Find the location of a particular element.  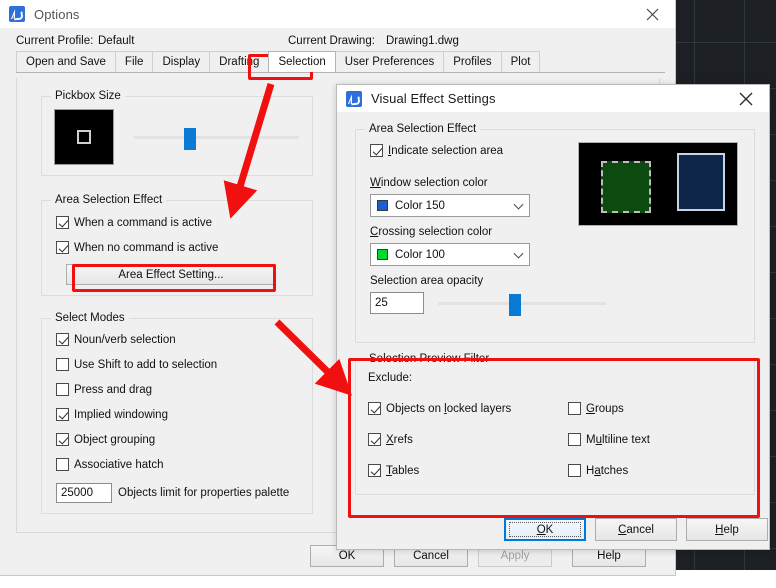

pickbox-slider-track is located at coordinates (216, 137).